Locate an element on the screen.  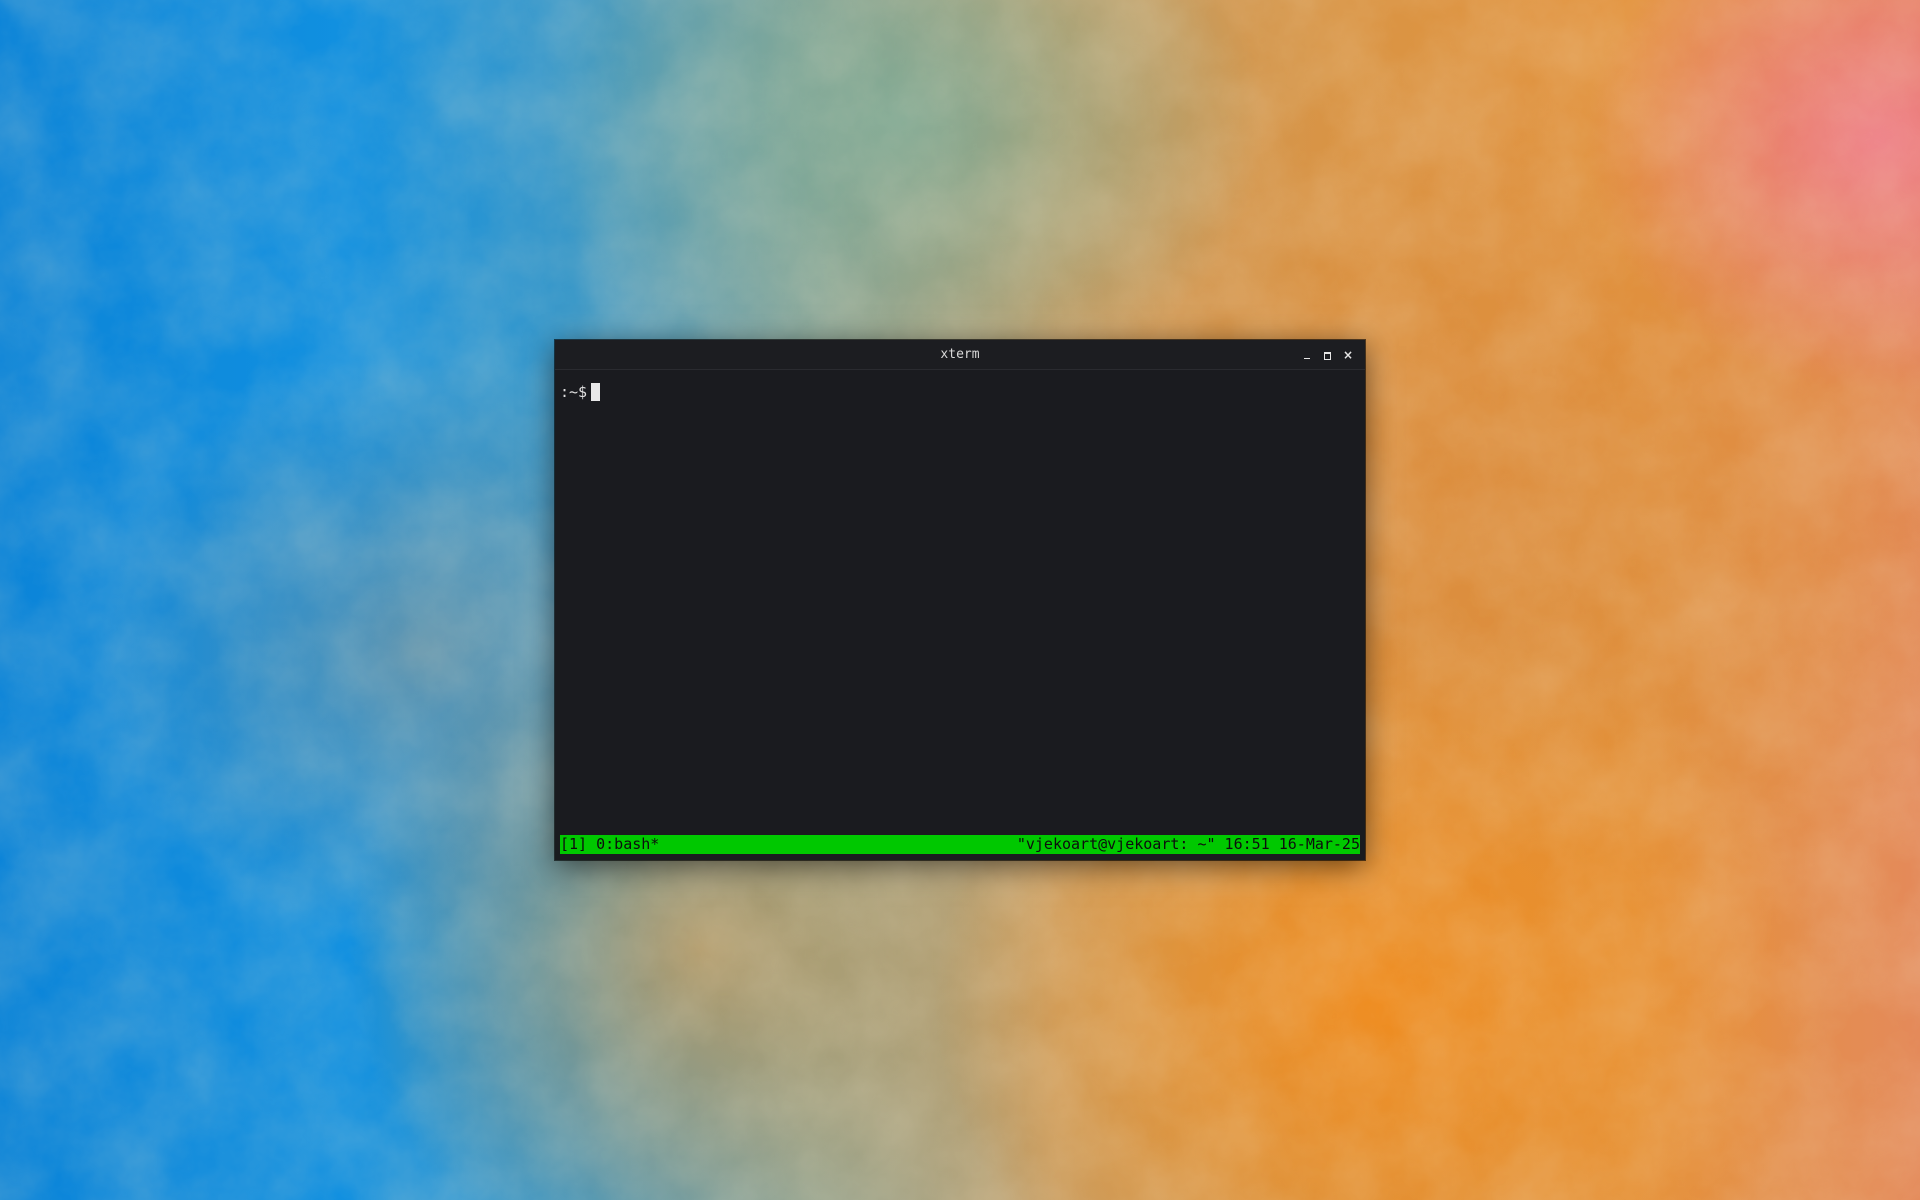
window-title: xterm is located at coordinates (960, 354).